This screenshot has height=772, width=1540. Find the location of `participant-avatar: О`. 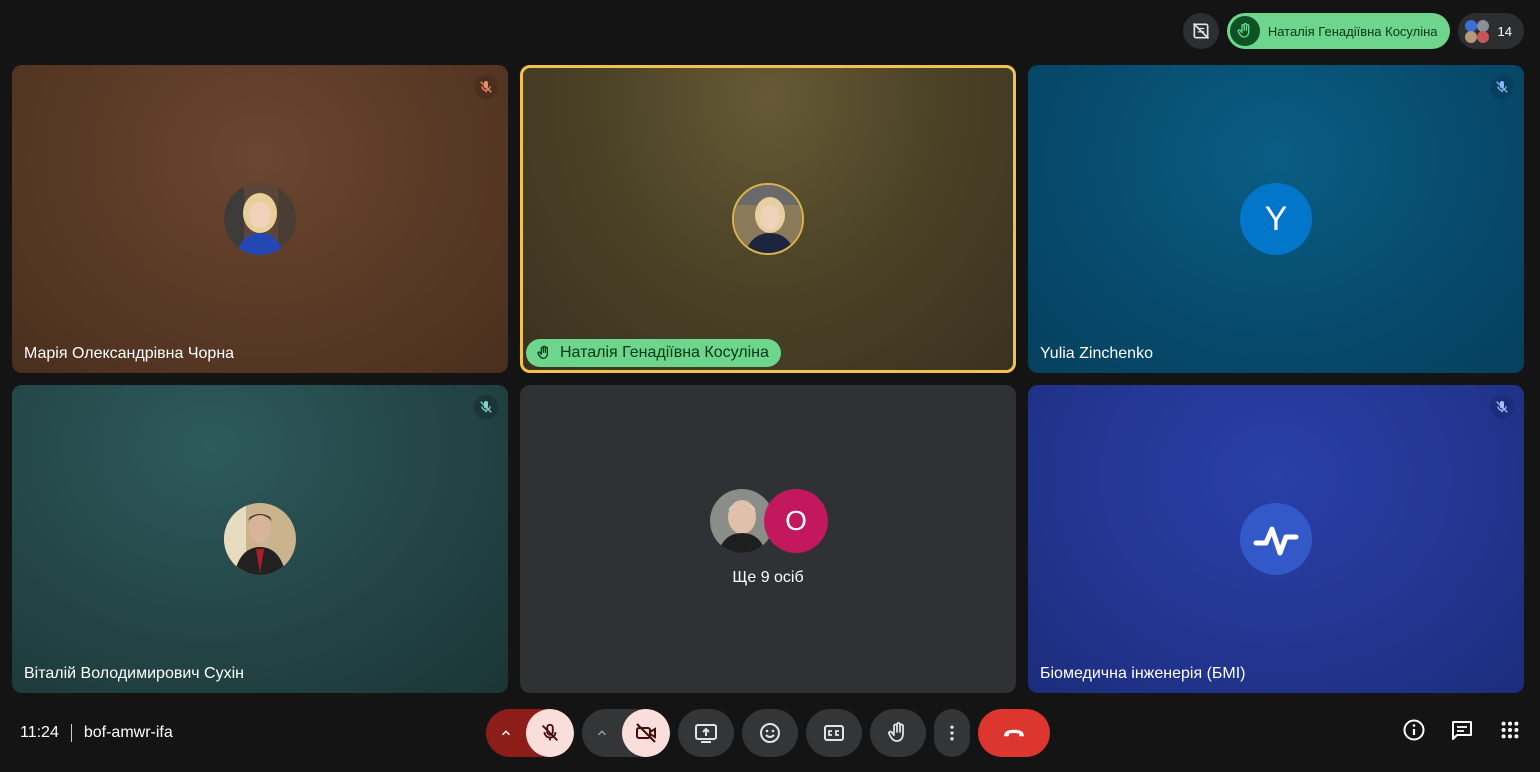

participant-avatar: О is located at coordinates (796, 521).